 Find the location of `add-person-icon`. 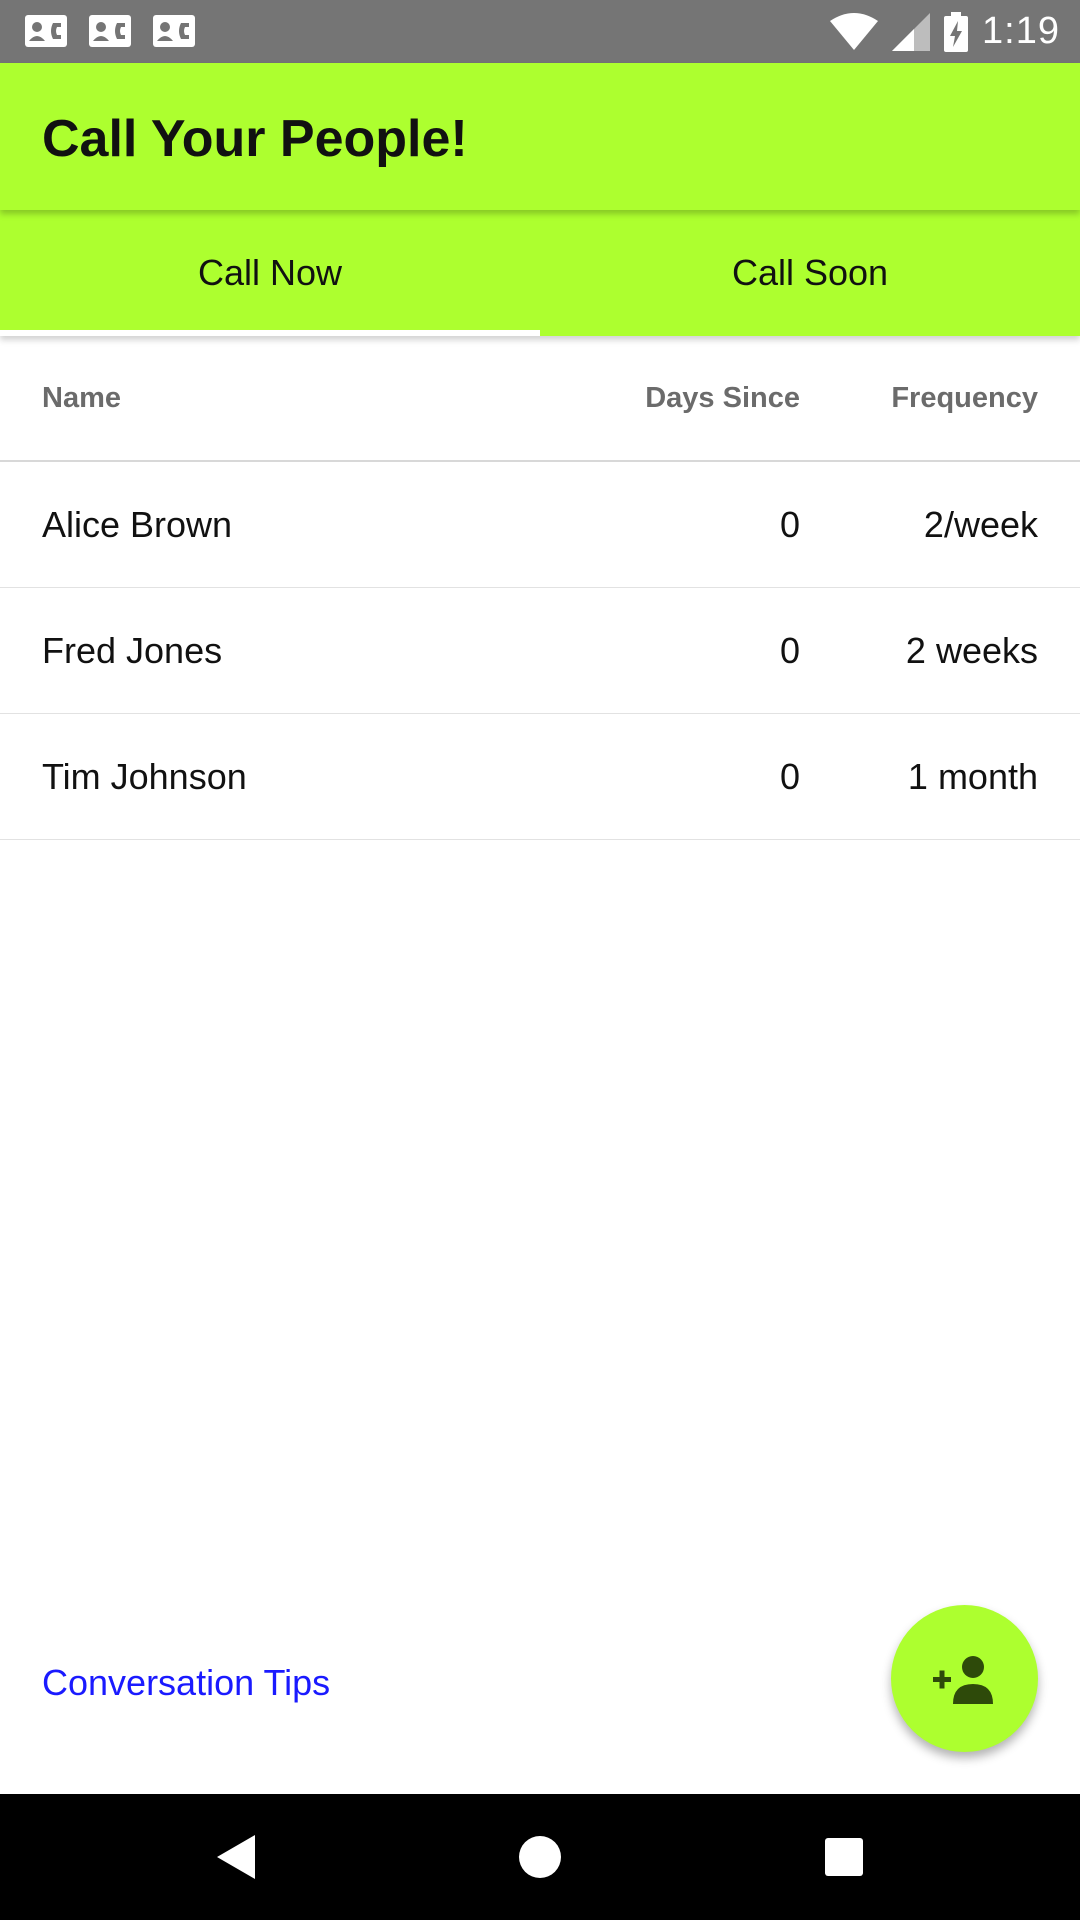

add-person-icon is located at coordinates (962, 1679).